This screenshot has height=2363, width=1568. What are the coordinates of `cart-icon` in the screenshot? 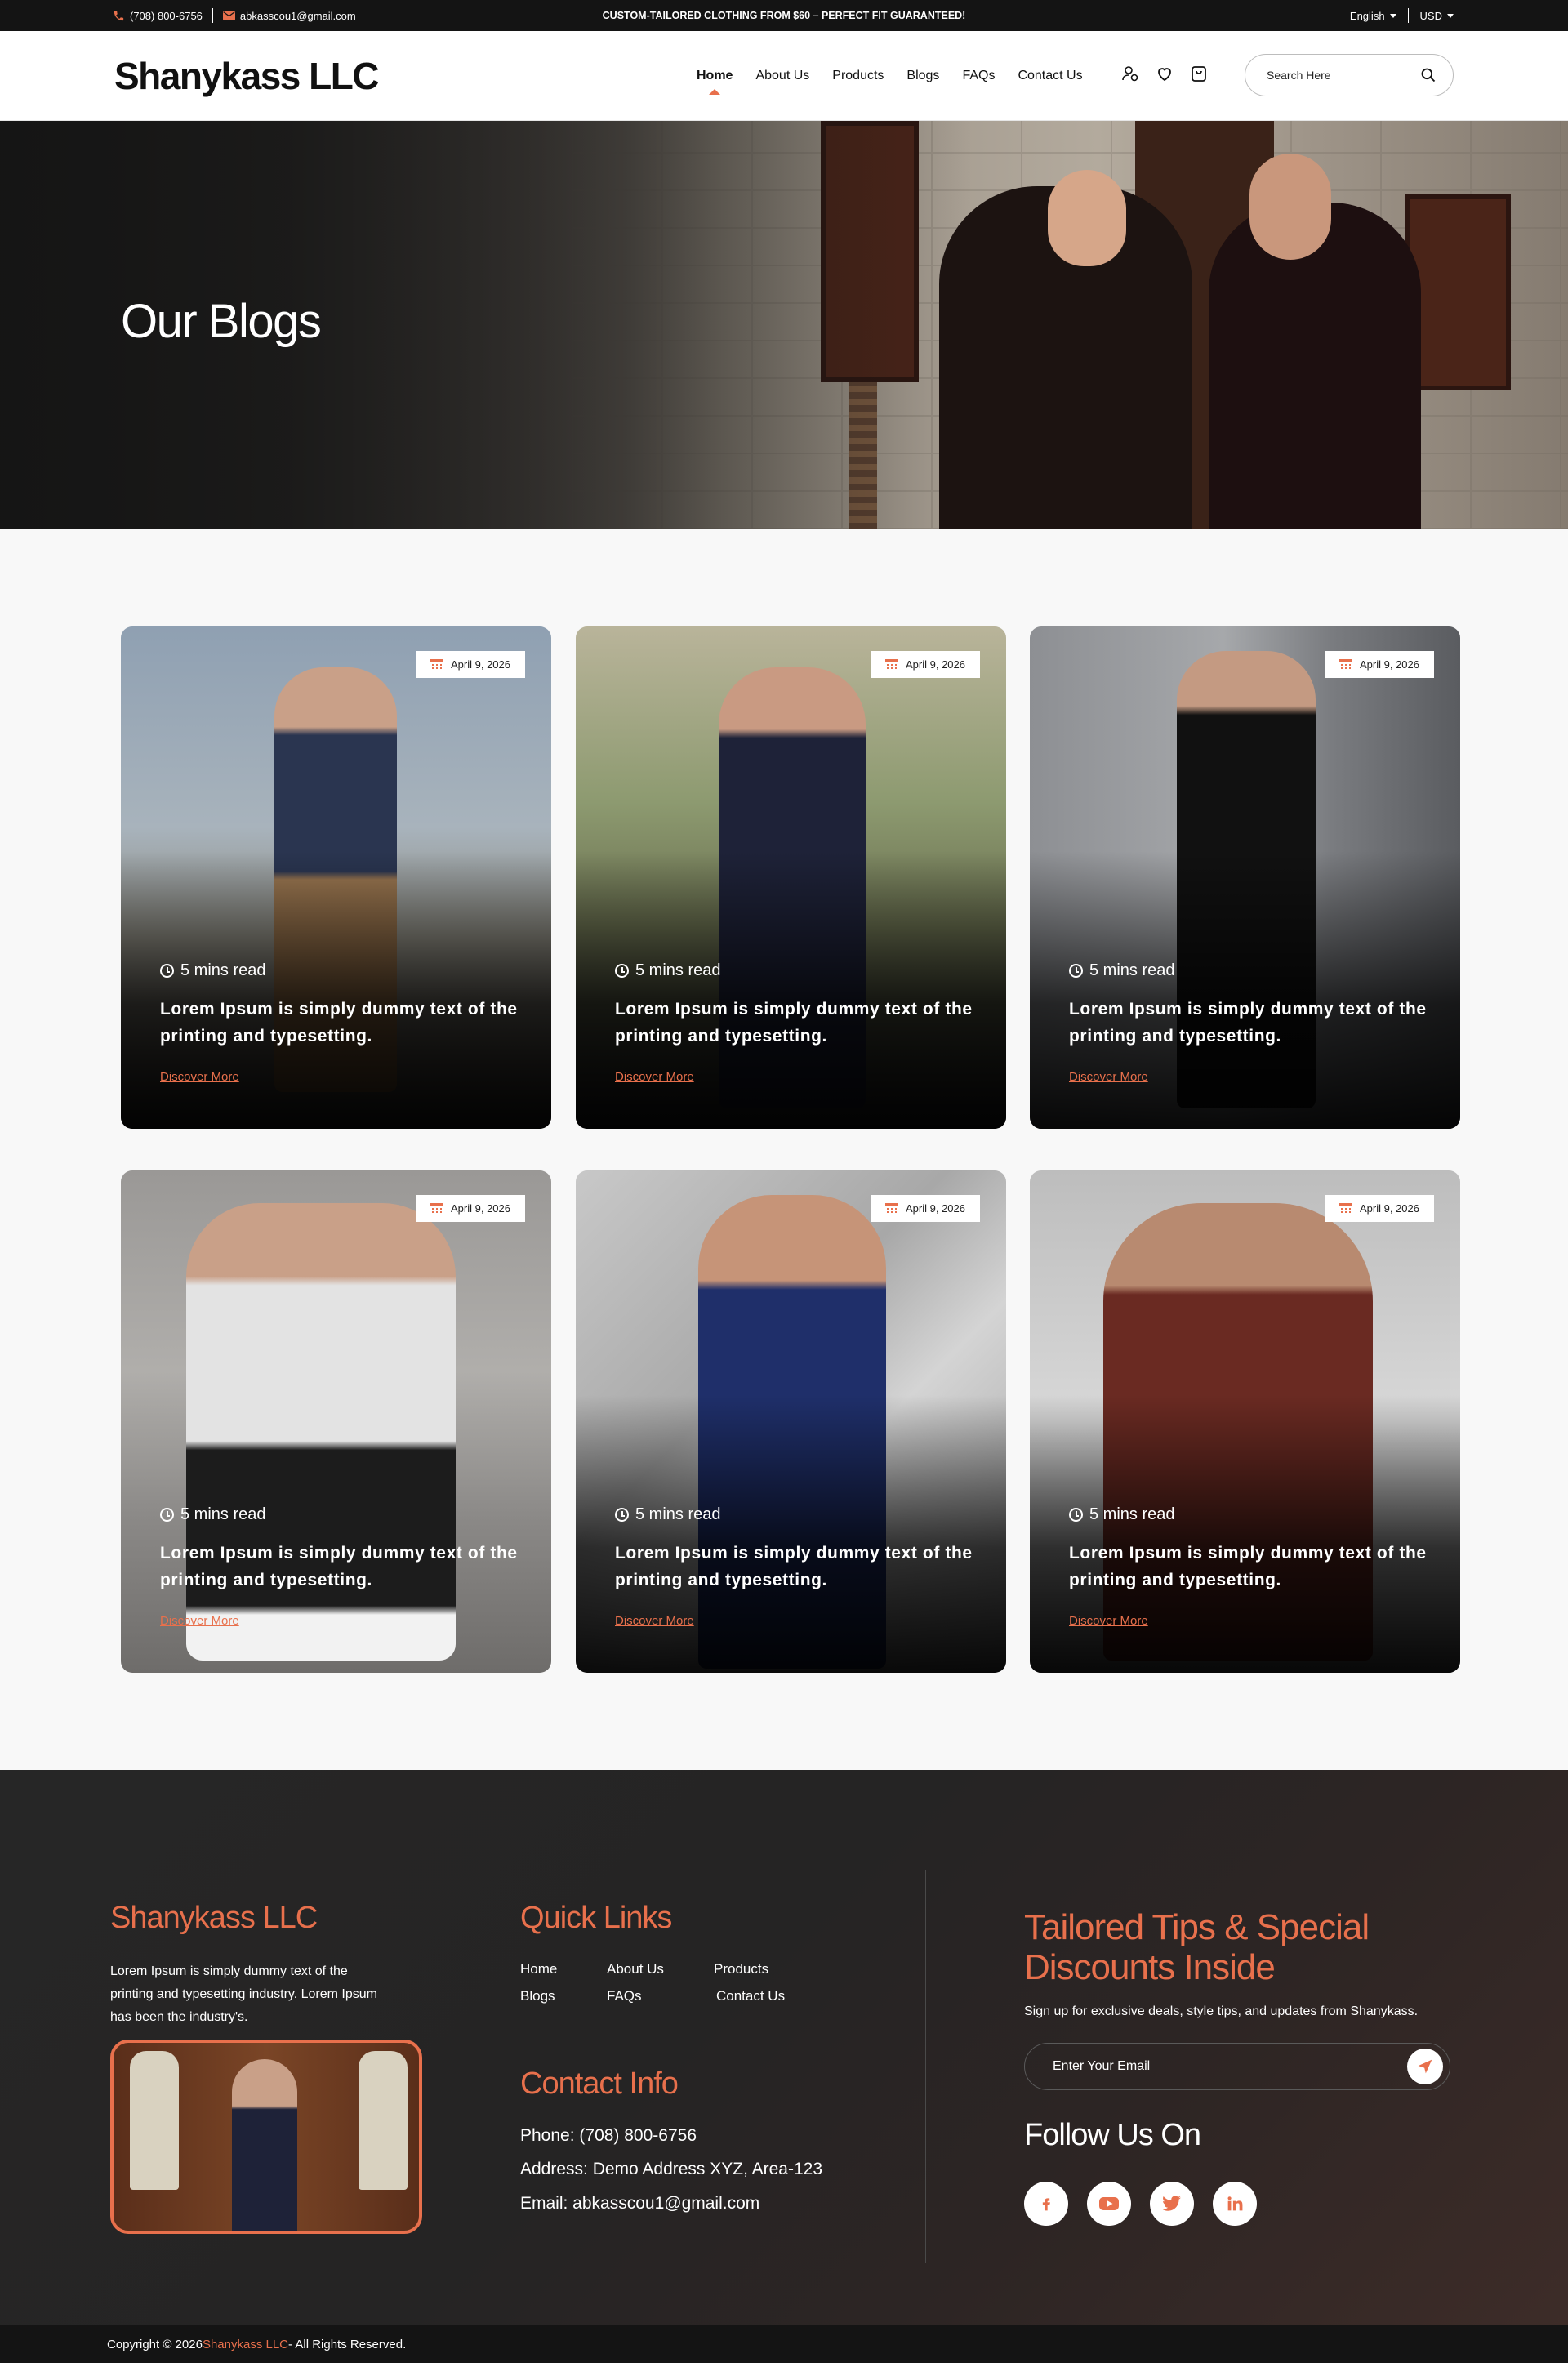 It's located at (1199, 74).